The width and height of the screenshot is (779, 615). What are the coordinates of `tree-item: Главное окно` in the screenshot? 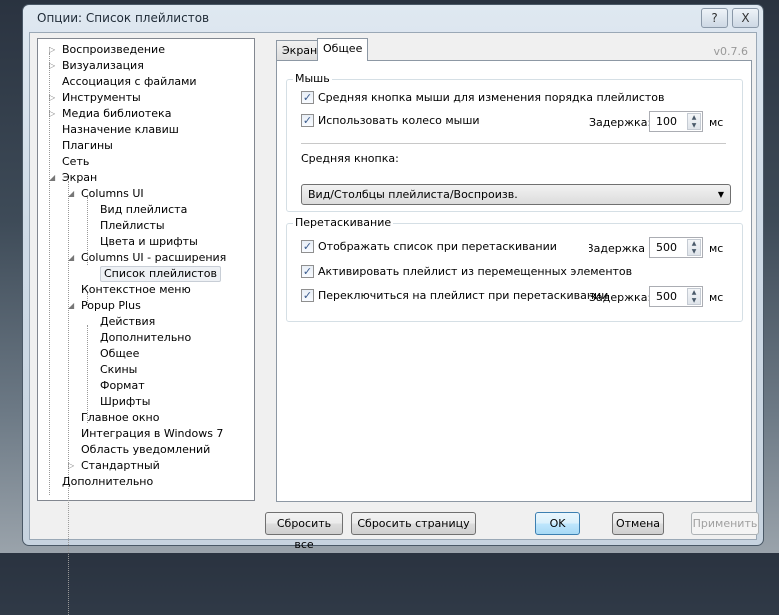 It's located at (120, 418).